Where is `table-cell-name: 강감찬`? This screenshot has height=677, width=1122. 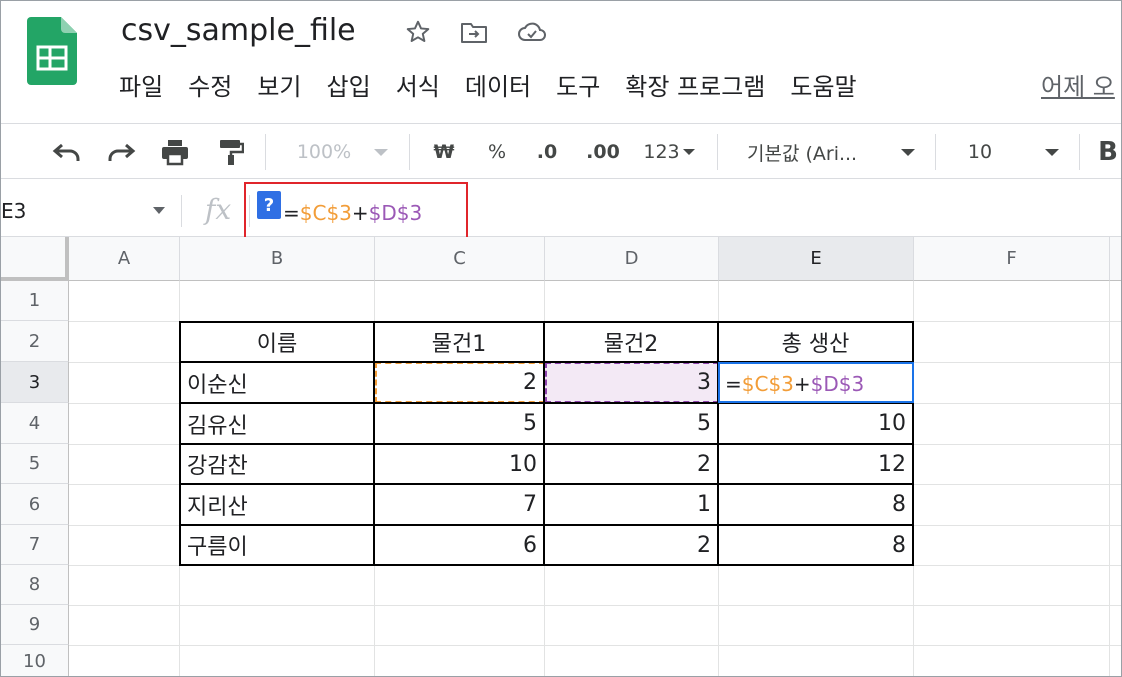 table-cell-name: 강감찬 is located at coordinates (277, 464).